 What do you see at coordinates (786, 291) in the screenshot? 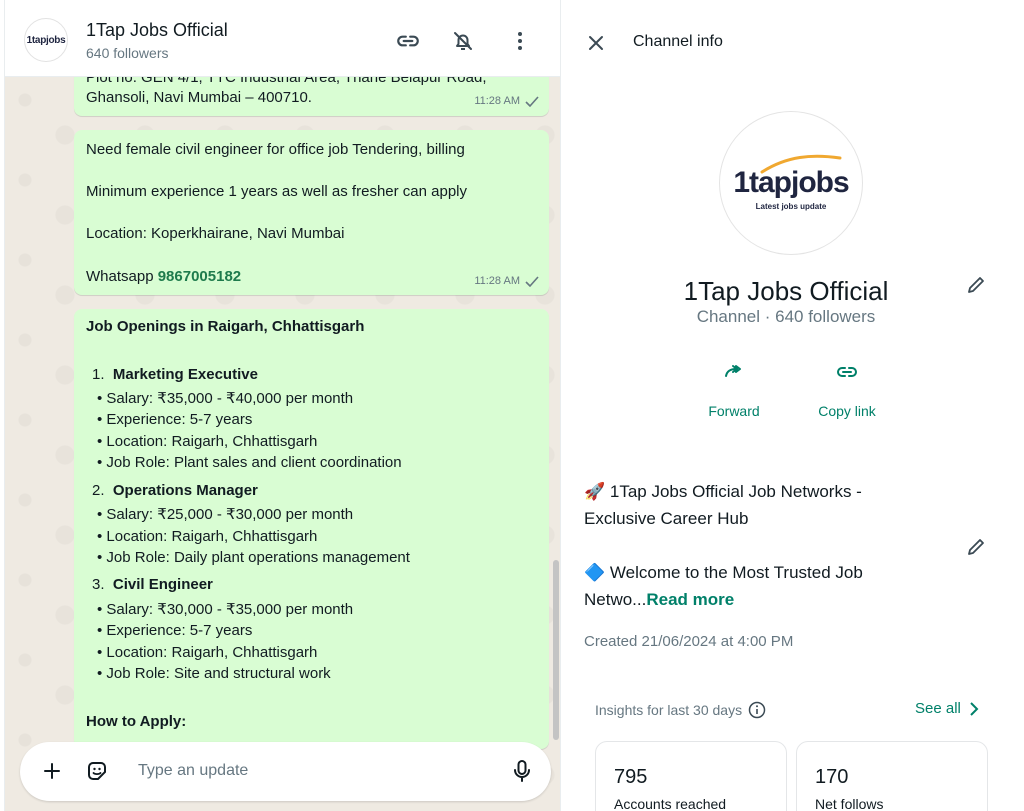
I see `channel-name: 1Tap Jobs Official` at bounding box center [786, 291].